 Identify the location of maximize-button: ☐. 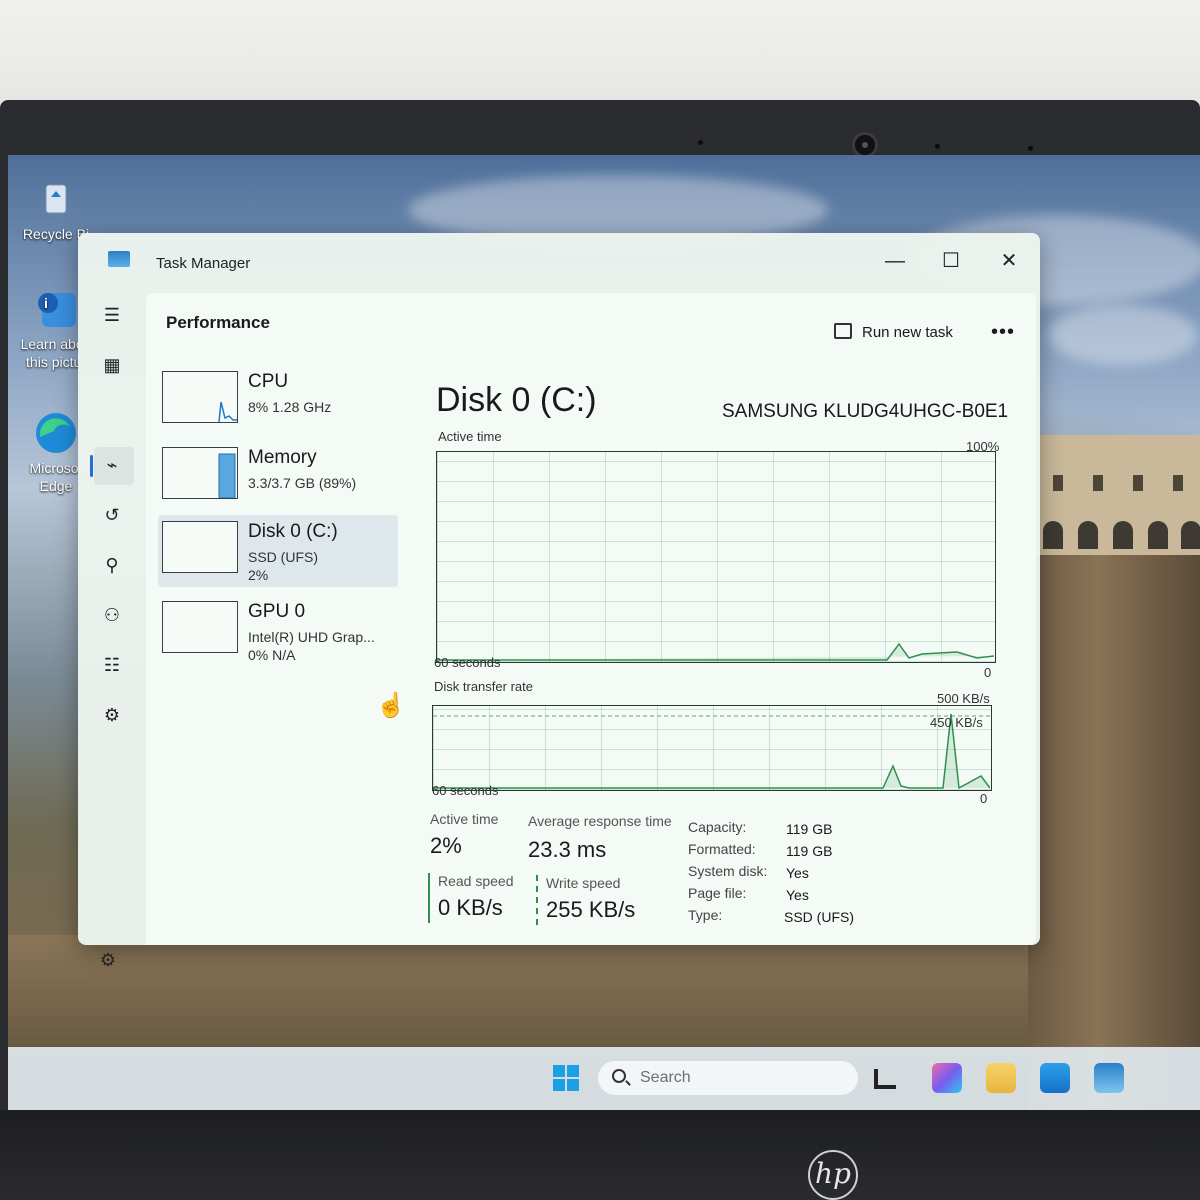
(951, 261).